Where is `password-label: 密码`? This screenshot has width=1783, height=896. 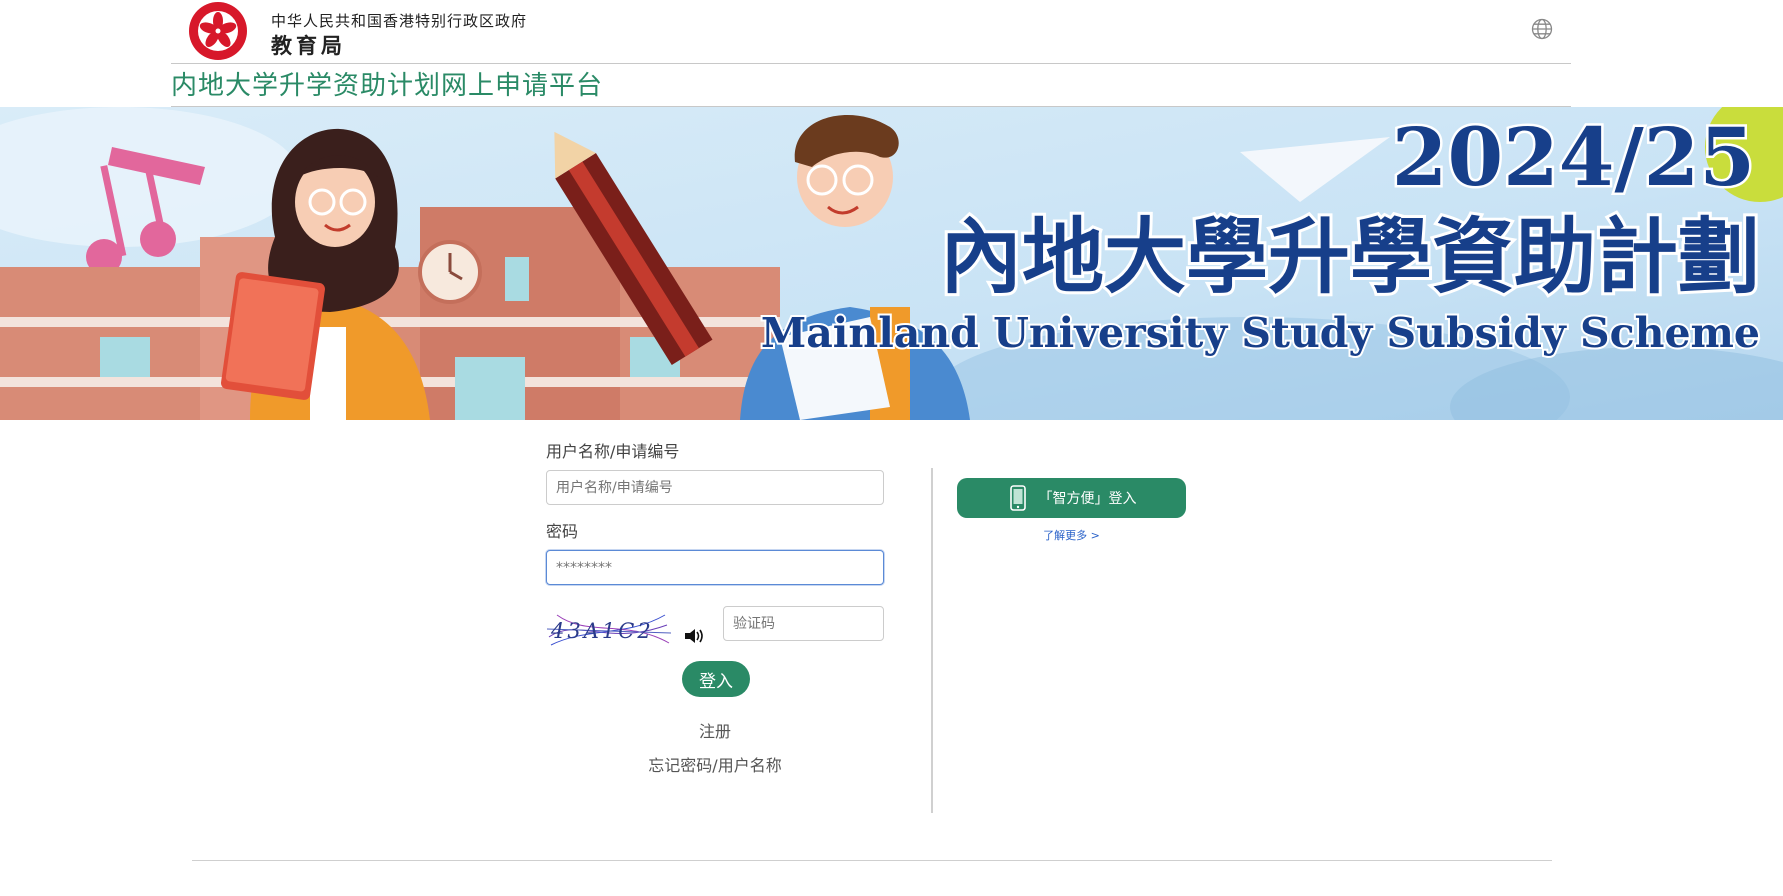 password-label: 密码 is located at coordinates (562, 531).